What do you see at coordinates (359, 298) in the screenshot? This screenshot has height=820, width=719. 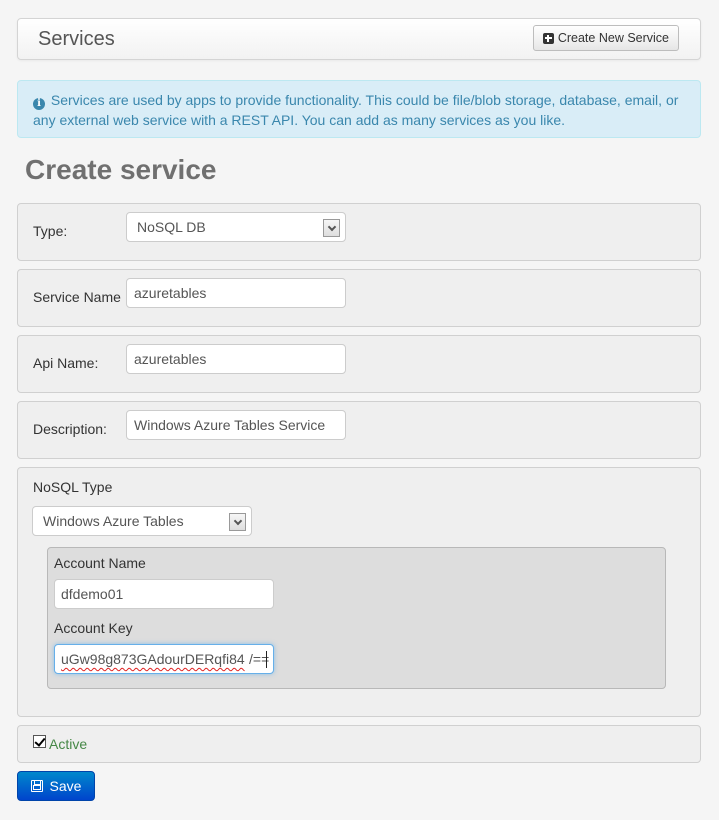 I see `service-name-row: Service Name` at bounding box center [359, 298].